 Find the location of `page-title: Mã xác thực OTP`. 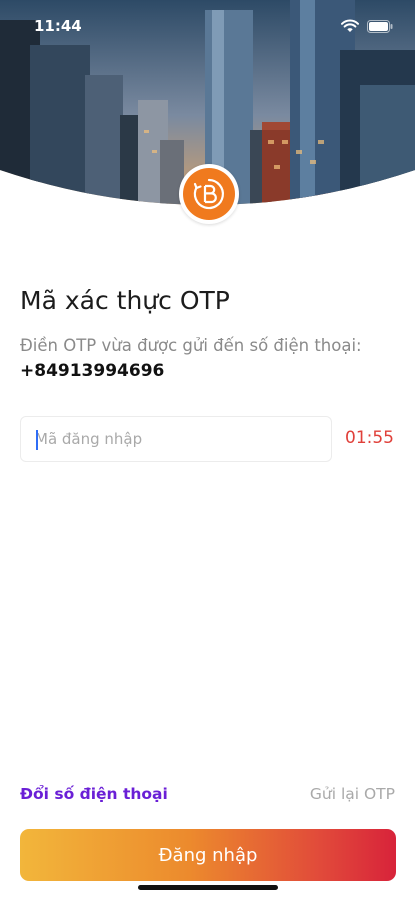

page-title: Mã xác thực OTP is located at coordinates (125, 300).